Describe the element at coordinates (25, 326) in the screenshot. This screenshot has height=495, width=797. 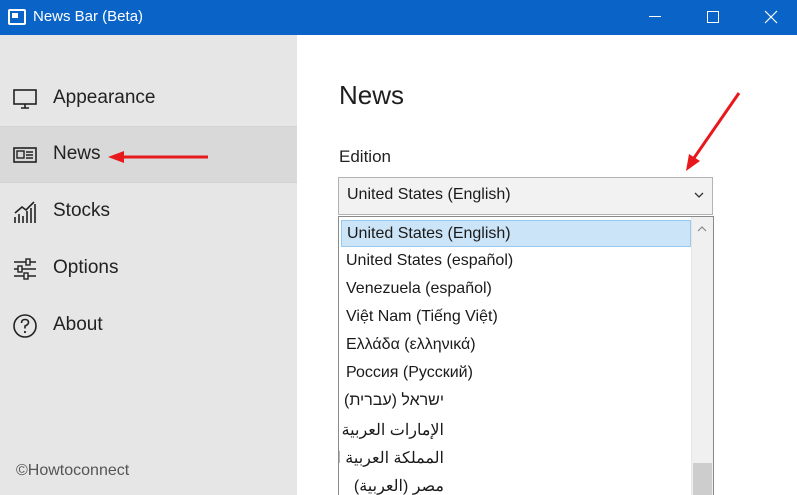
I see `help-circle-icon` at that location.